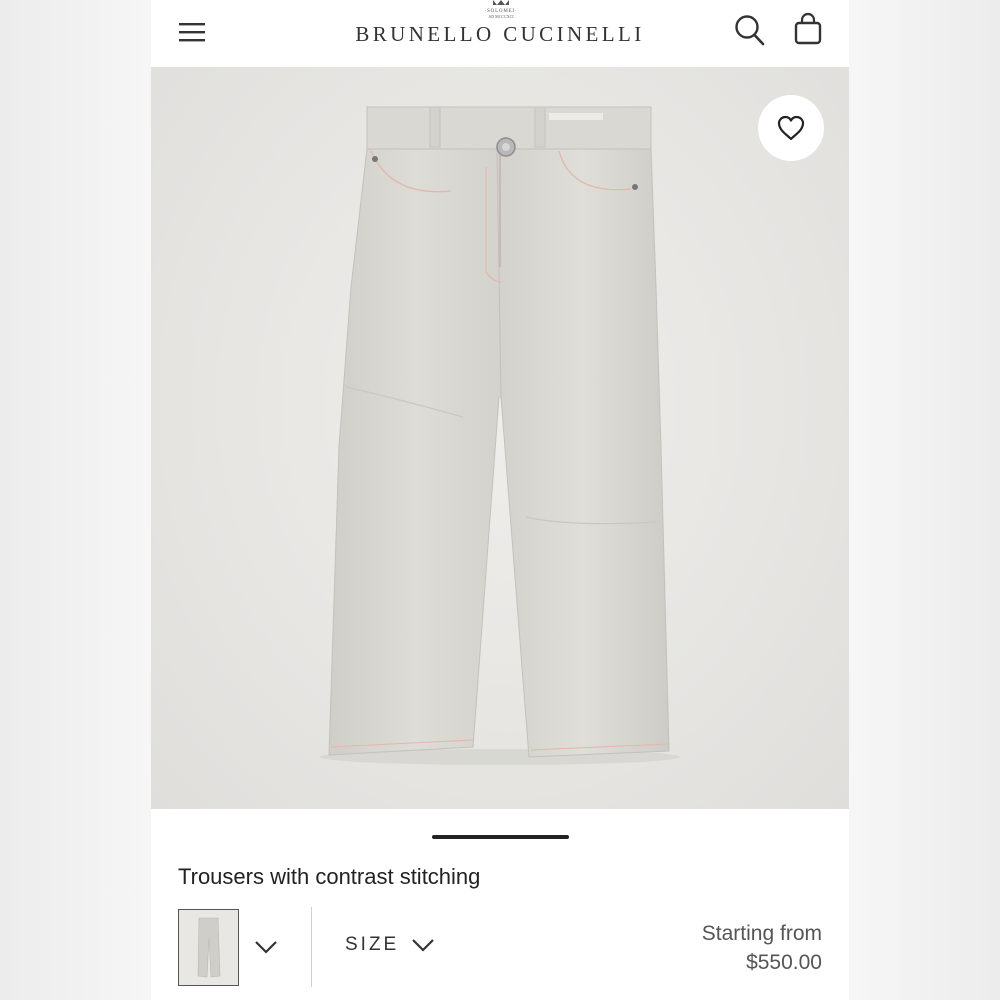 The height and width of the screenshot is (1000, 1000). What do you see at coordinates (808, 29) in the screenshot?
I see `shopping-bag-icon` at bounding box center [808, 29].